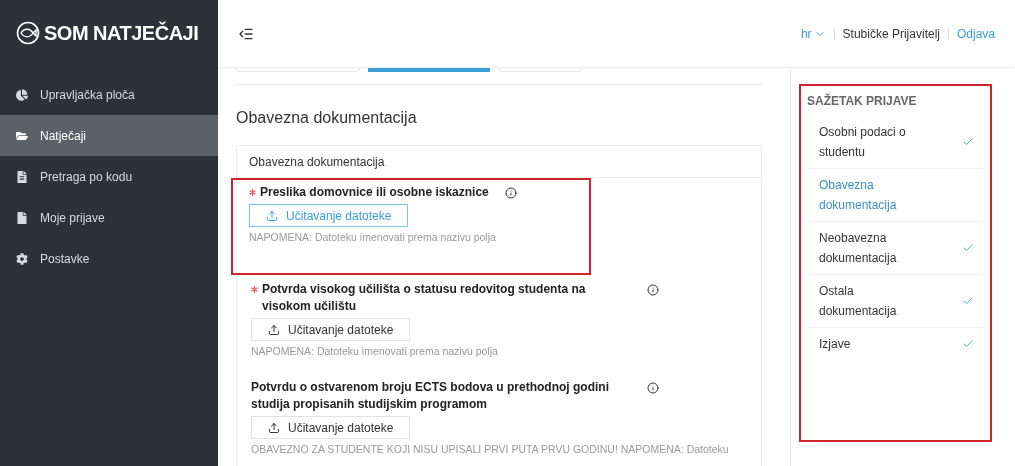 The height and width of the screenshot is (466, 1015). Describe the element at coordinates (28, 33) in the screenshot. I see `fish-logo-icon` at that location.